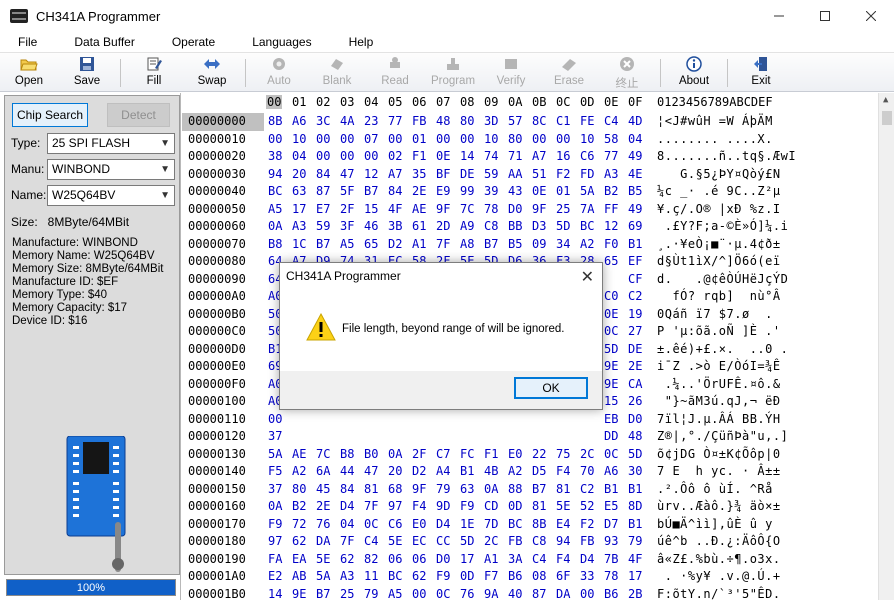 The height and width of the screenshot is (600, 894). Describe the element at coordinates (635, 262) in the screenshot. I see `hex-byte: EF` at that location.